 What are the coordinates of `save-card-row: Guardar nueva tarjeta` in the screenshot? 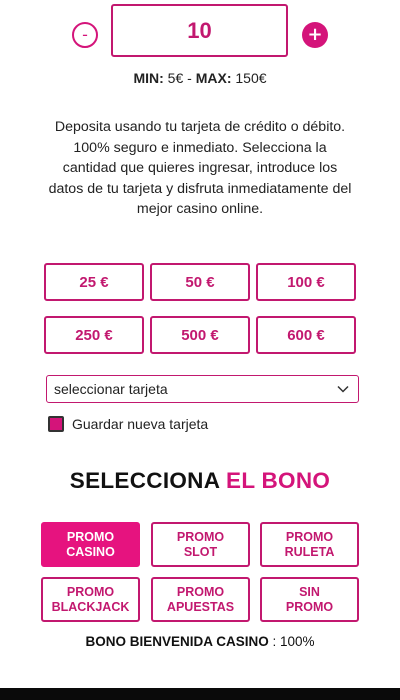 It's located at (128, 424).